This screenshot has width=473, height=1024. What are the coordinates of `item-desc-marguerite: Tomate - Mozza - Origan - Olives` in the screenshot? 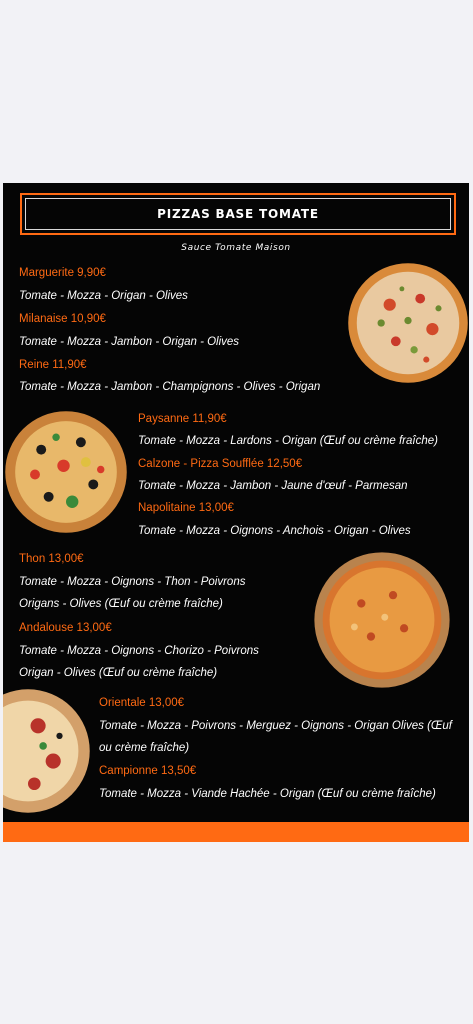 It's located at (103, 296).